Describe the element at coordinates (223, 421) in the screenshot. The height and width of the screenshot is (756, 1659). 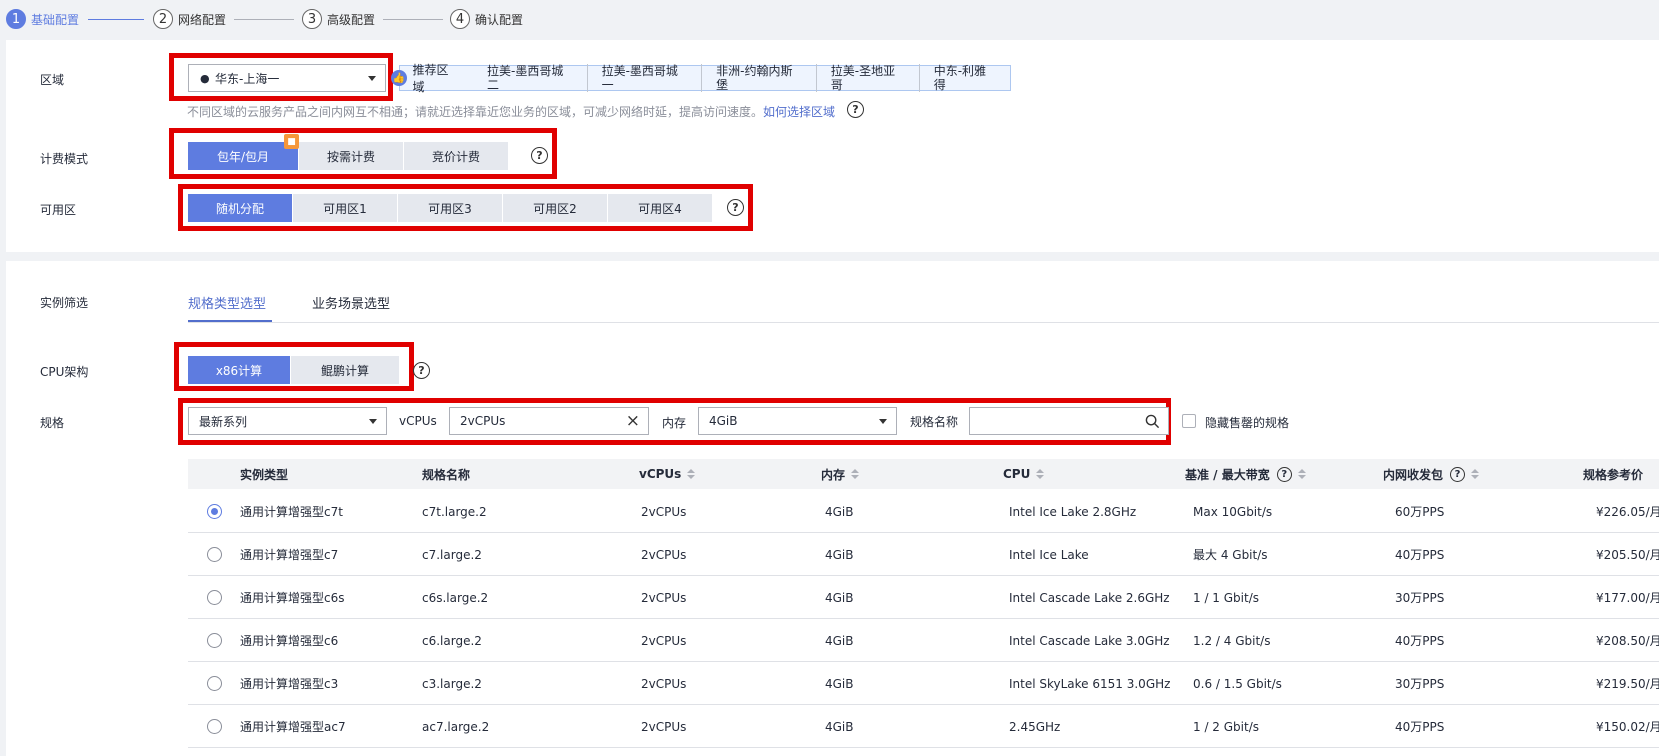
I see `series-selected-value: 最新系列` at that location.